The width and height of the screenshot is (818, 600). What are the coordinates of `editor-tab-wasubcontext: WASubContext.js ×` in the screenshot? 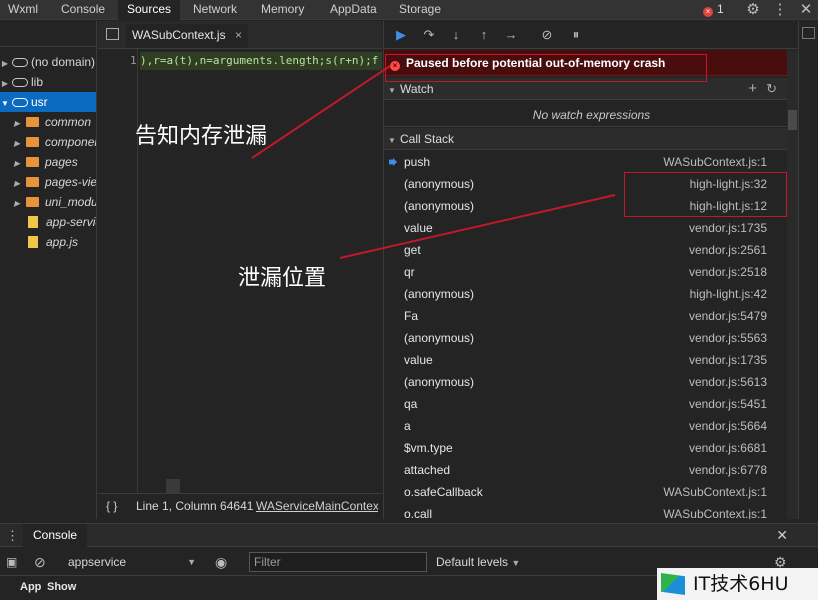 It's located at (187, 36).